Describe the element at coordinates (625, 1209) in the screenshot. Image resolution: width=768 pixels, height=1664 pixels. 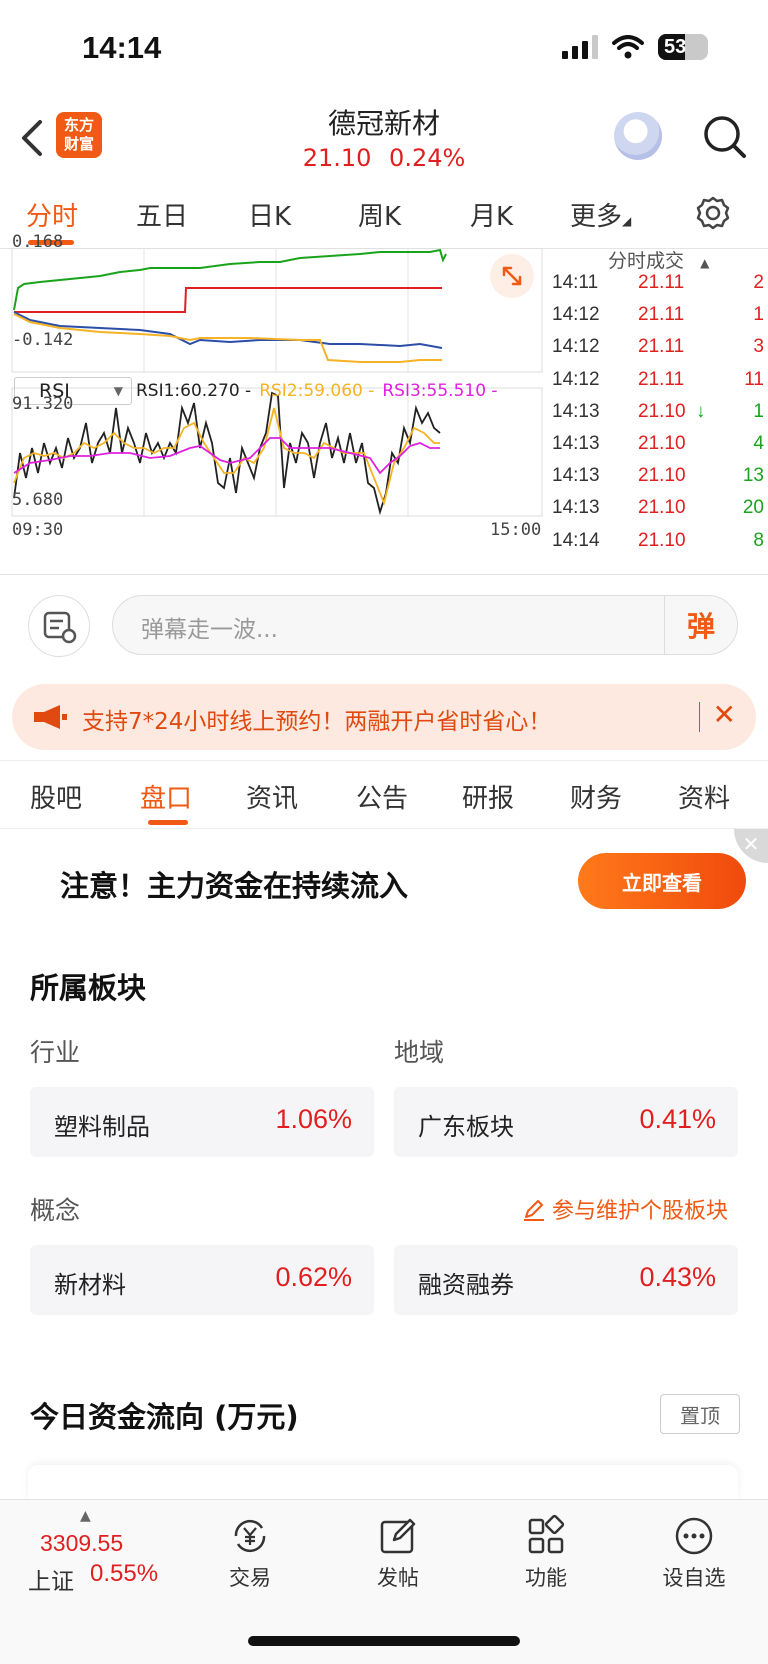
I see `maintain-sectors-link: 参与维护个股板块` at that location.